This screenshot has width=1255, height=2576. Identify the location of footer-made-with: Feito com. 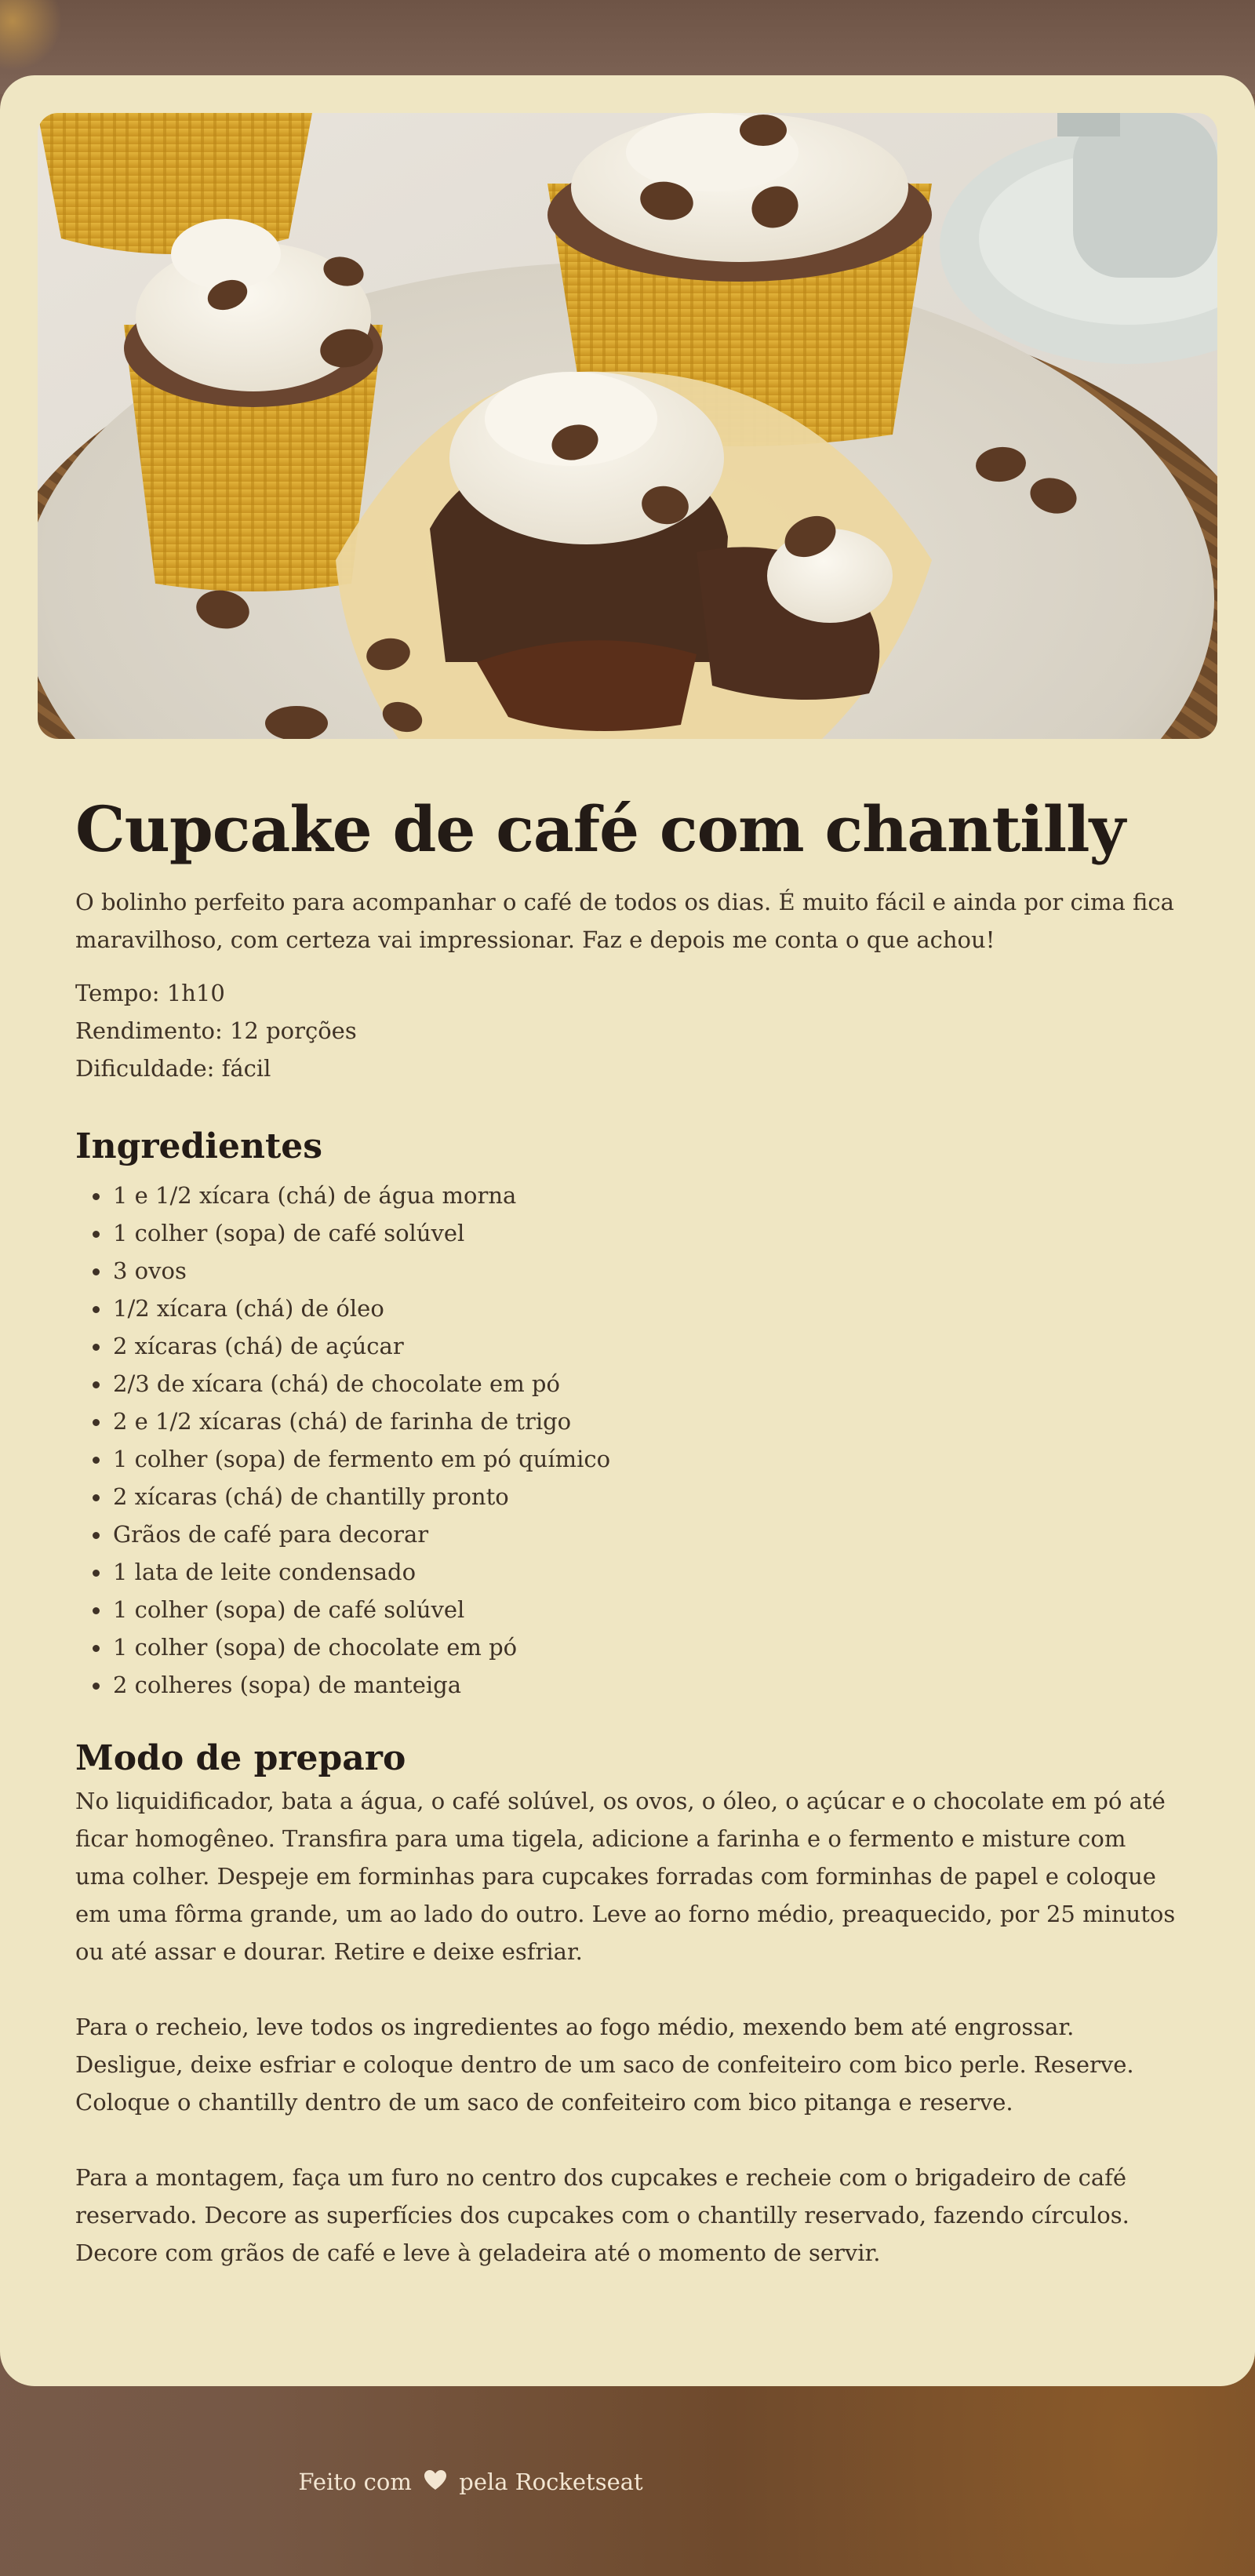
(355, 2482).